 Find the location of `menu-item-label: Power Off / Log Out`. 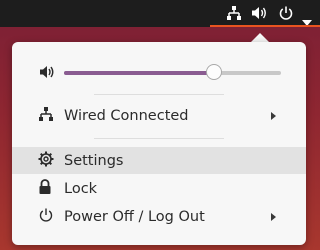

menu-item-label: Power Off / Log Out is located at coordinates (134, 216).